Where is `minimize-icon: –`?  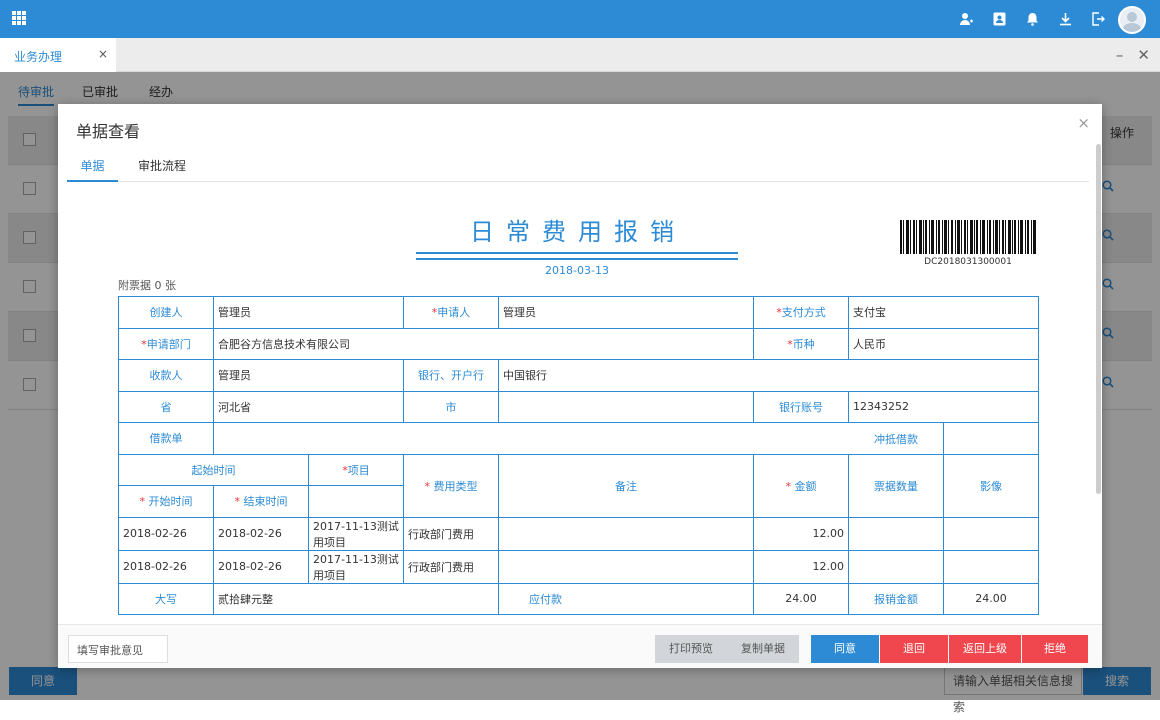 minimize-icon: – is located at coordinates (1120, 55).